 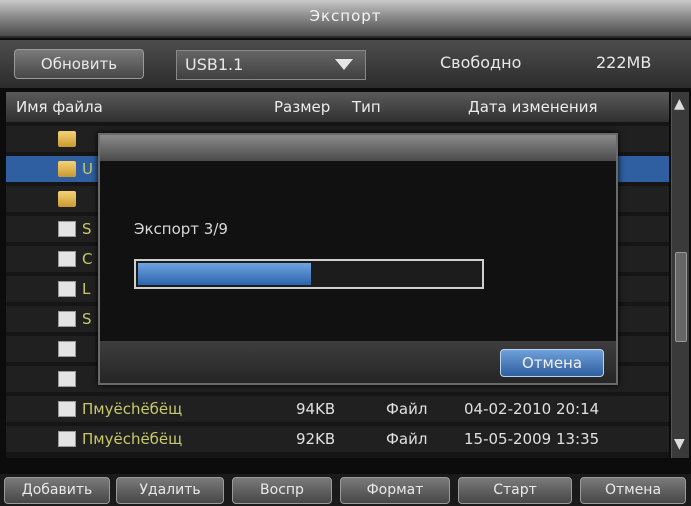 I want to click on file-date-cell: 04-02-2010 20:14, so click(x=532, y=409).